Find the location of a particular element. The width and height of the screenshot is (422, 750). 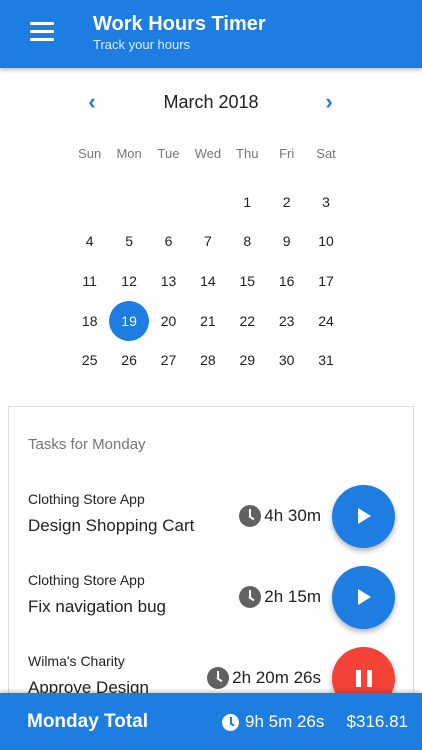

weekday-label: Sun is located at coordinates (90, 153).